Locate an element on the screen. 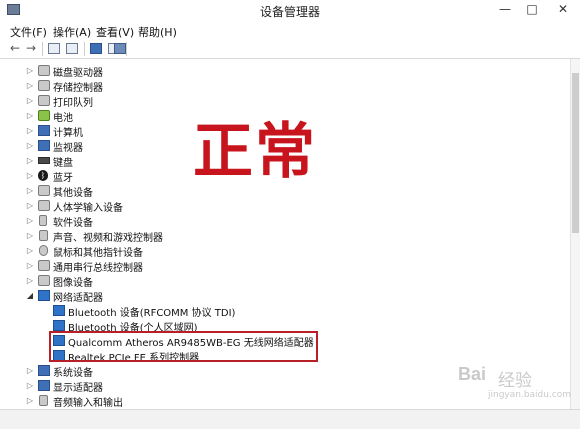 The width and height of the screenshot is (580, 429). tree-item-label: 存储控制器 is located at coordinates (78, 88).